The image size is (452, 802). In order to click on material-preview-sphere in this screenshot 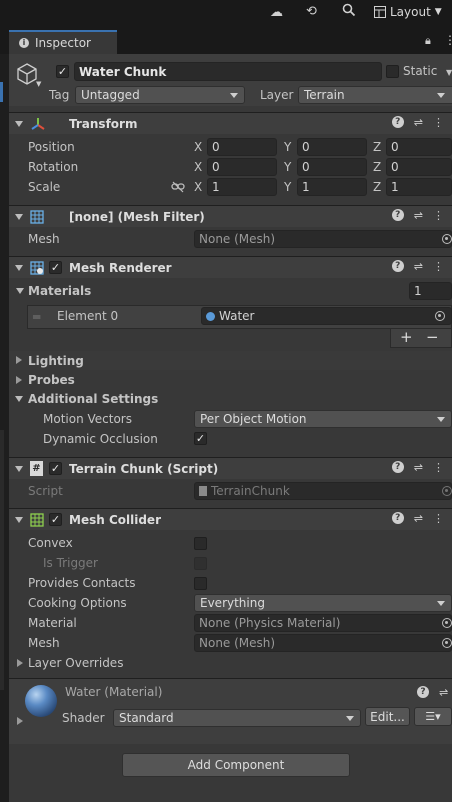, I will do `click(41, 701)`.